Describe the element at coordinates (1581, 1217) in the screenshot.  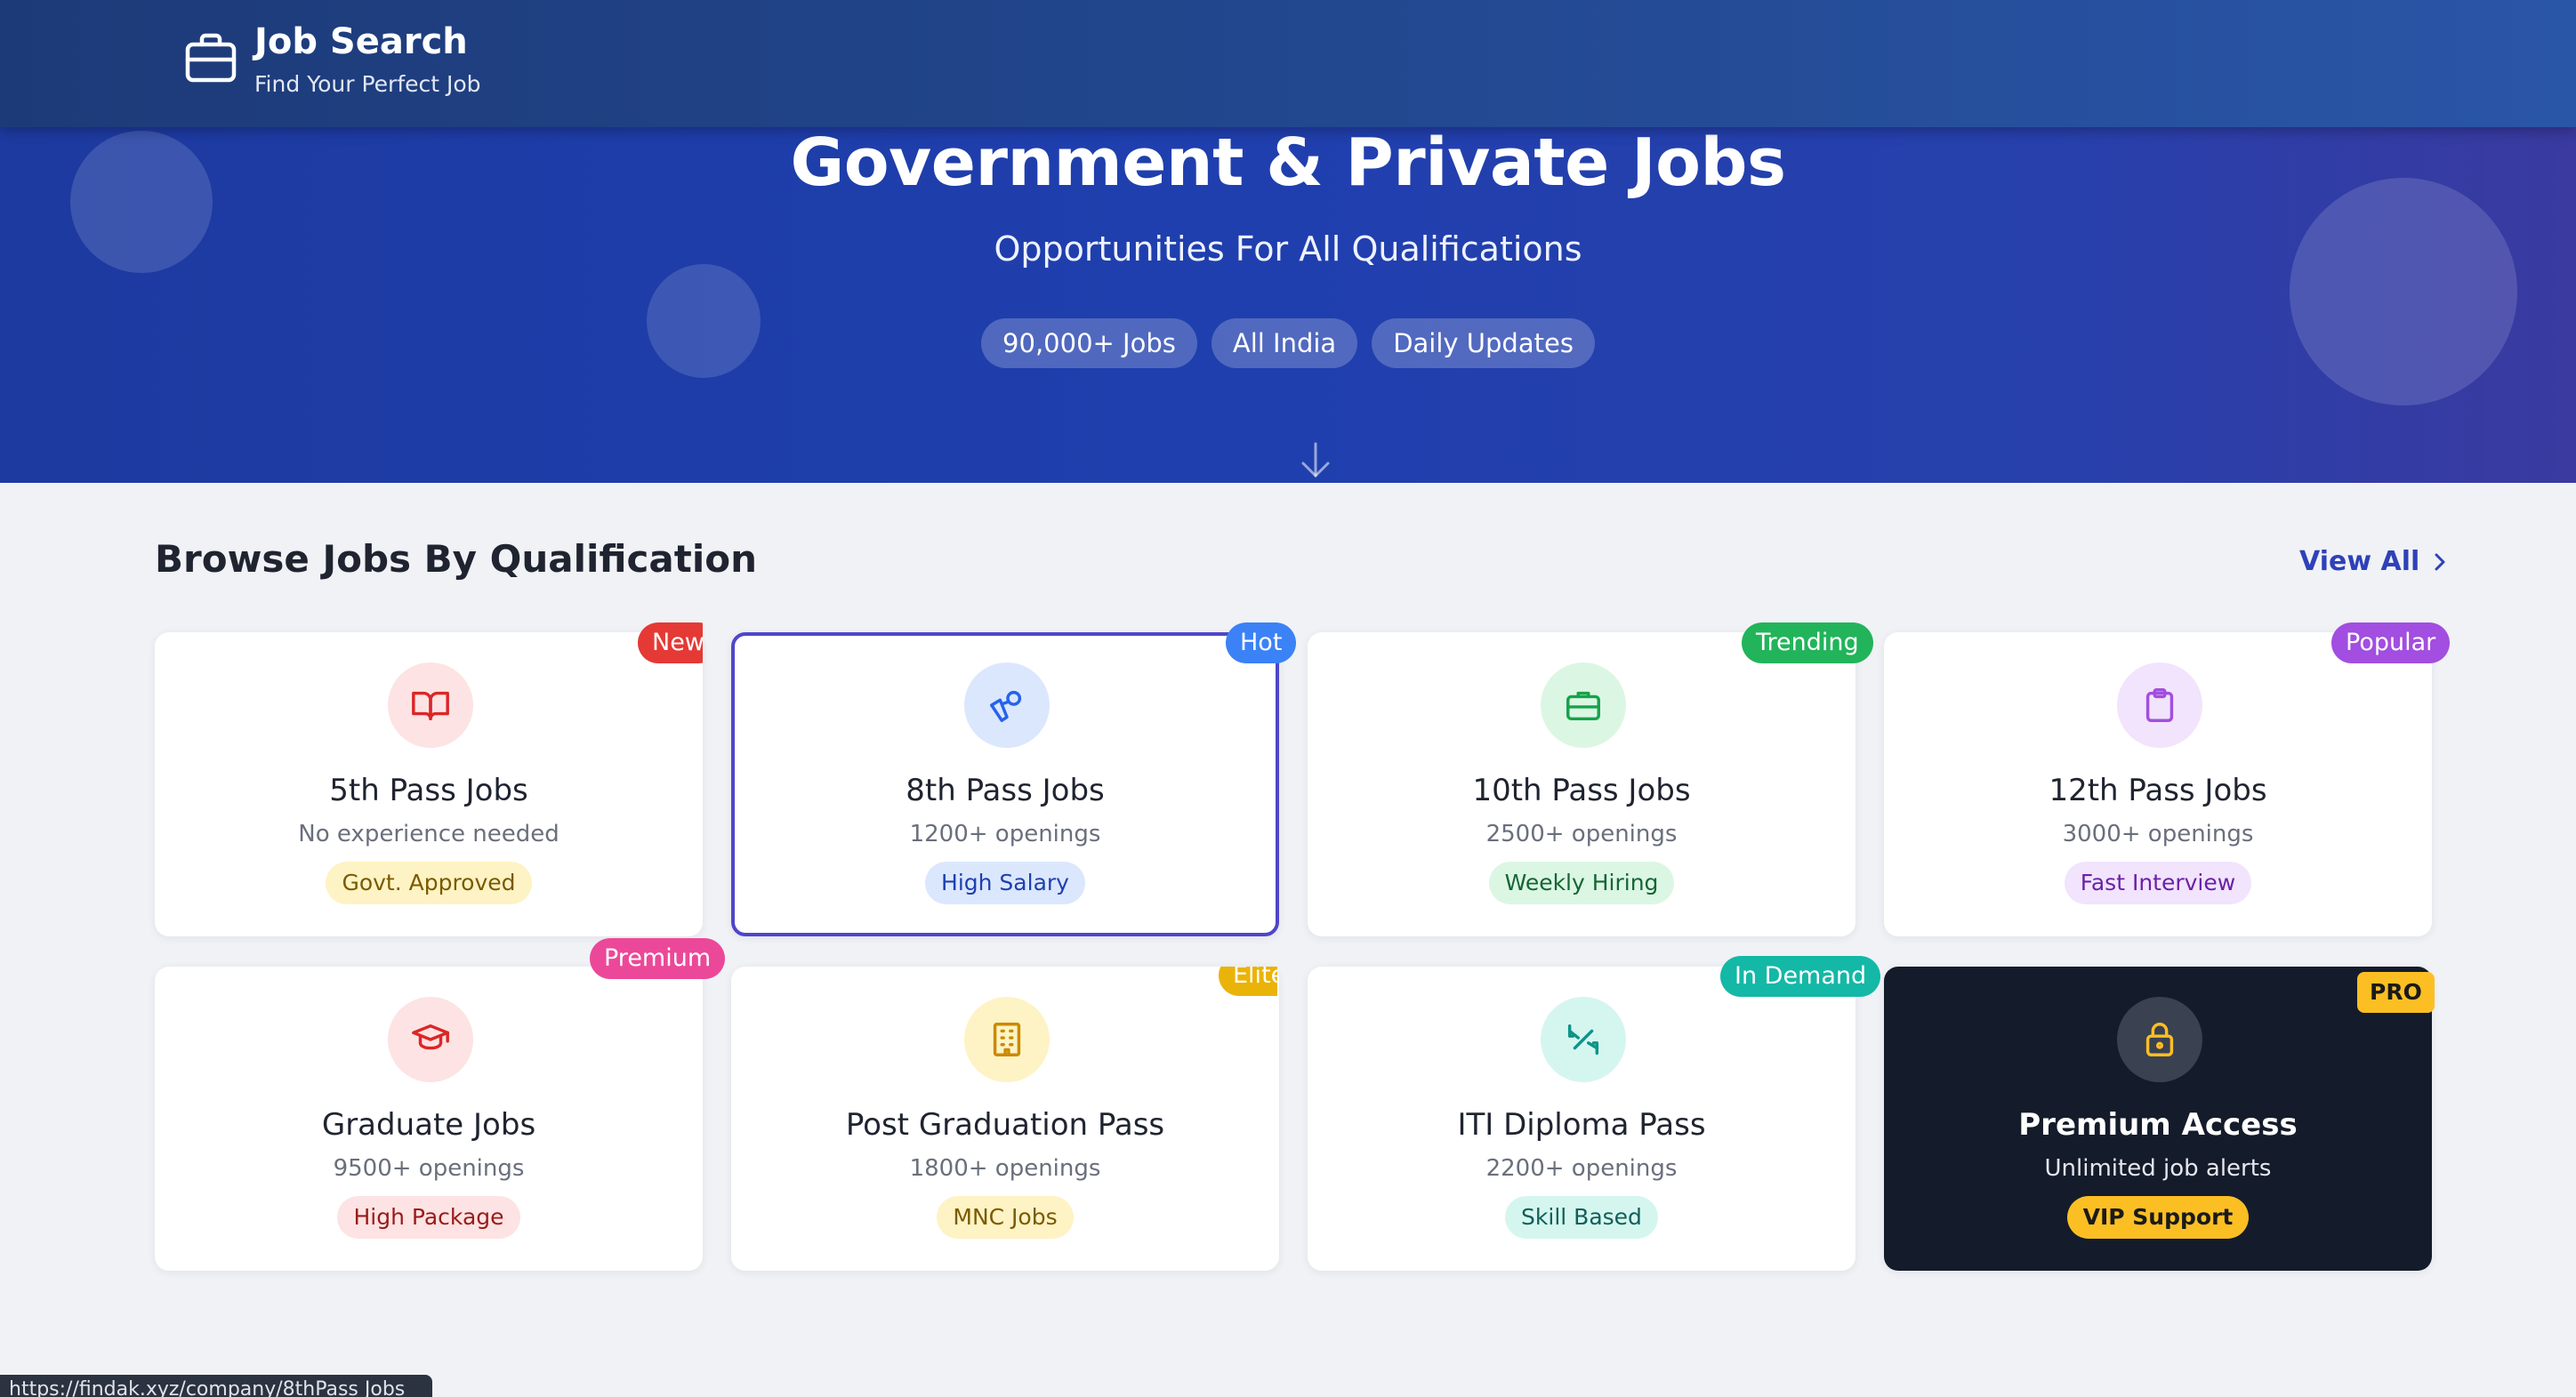
I see `card-tag: Skill Based` at that location.